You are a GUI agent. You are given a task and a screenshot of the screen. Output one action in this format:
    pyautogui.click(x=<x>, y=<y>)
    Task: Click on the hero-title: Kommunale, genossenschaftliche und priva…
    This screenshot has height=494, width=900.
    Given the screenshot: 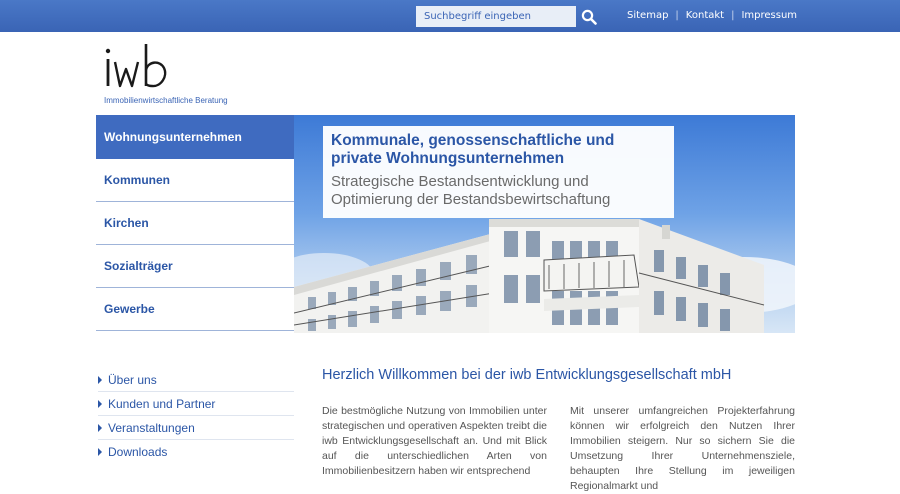 What is the action you would take?
    pyautogui.click(x=498, y=150)
    